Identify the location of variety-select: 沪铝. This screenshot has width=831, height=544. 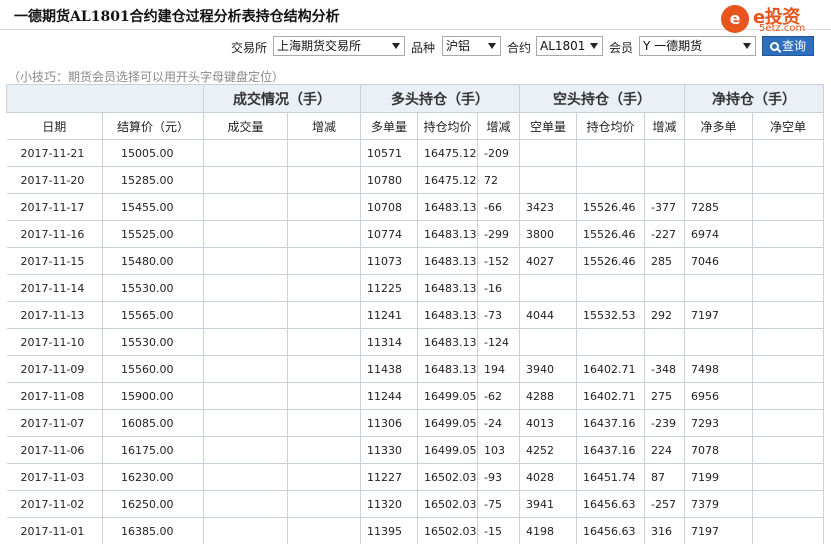
(471, 46).